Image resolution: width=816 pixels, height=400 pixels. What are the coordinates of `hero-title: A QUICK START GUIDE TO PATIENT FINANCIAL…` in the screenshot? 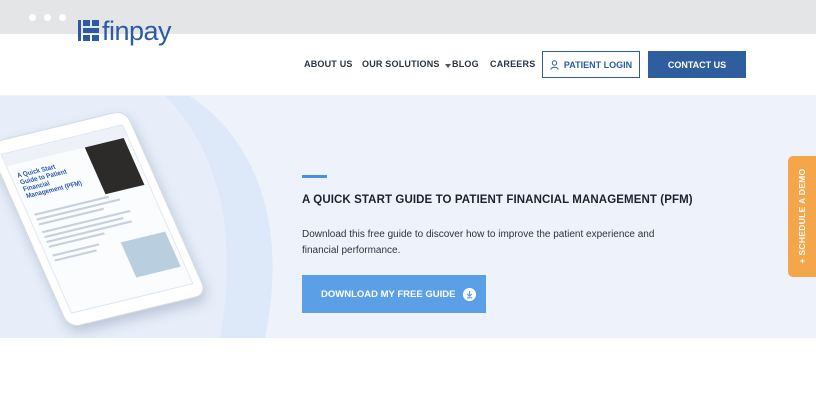 It's located at (497, 200).